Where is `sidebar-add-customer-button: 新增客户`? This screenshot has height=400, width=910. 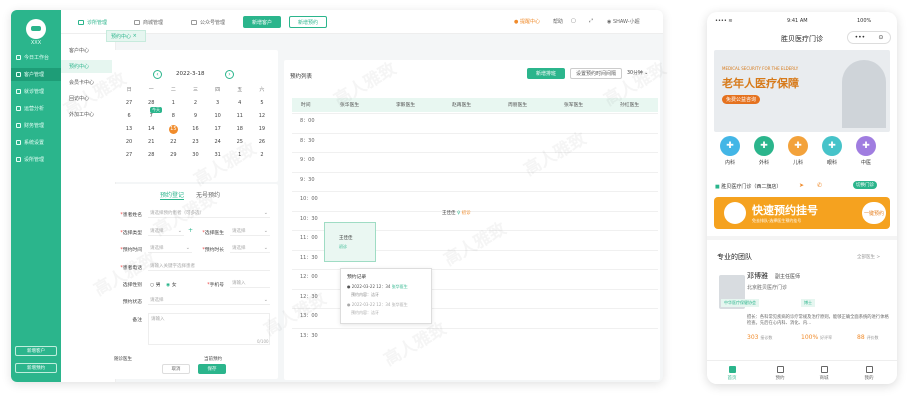 sidebar-add-customer-button: 新增客户 is located at coordinates (36, 351).